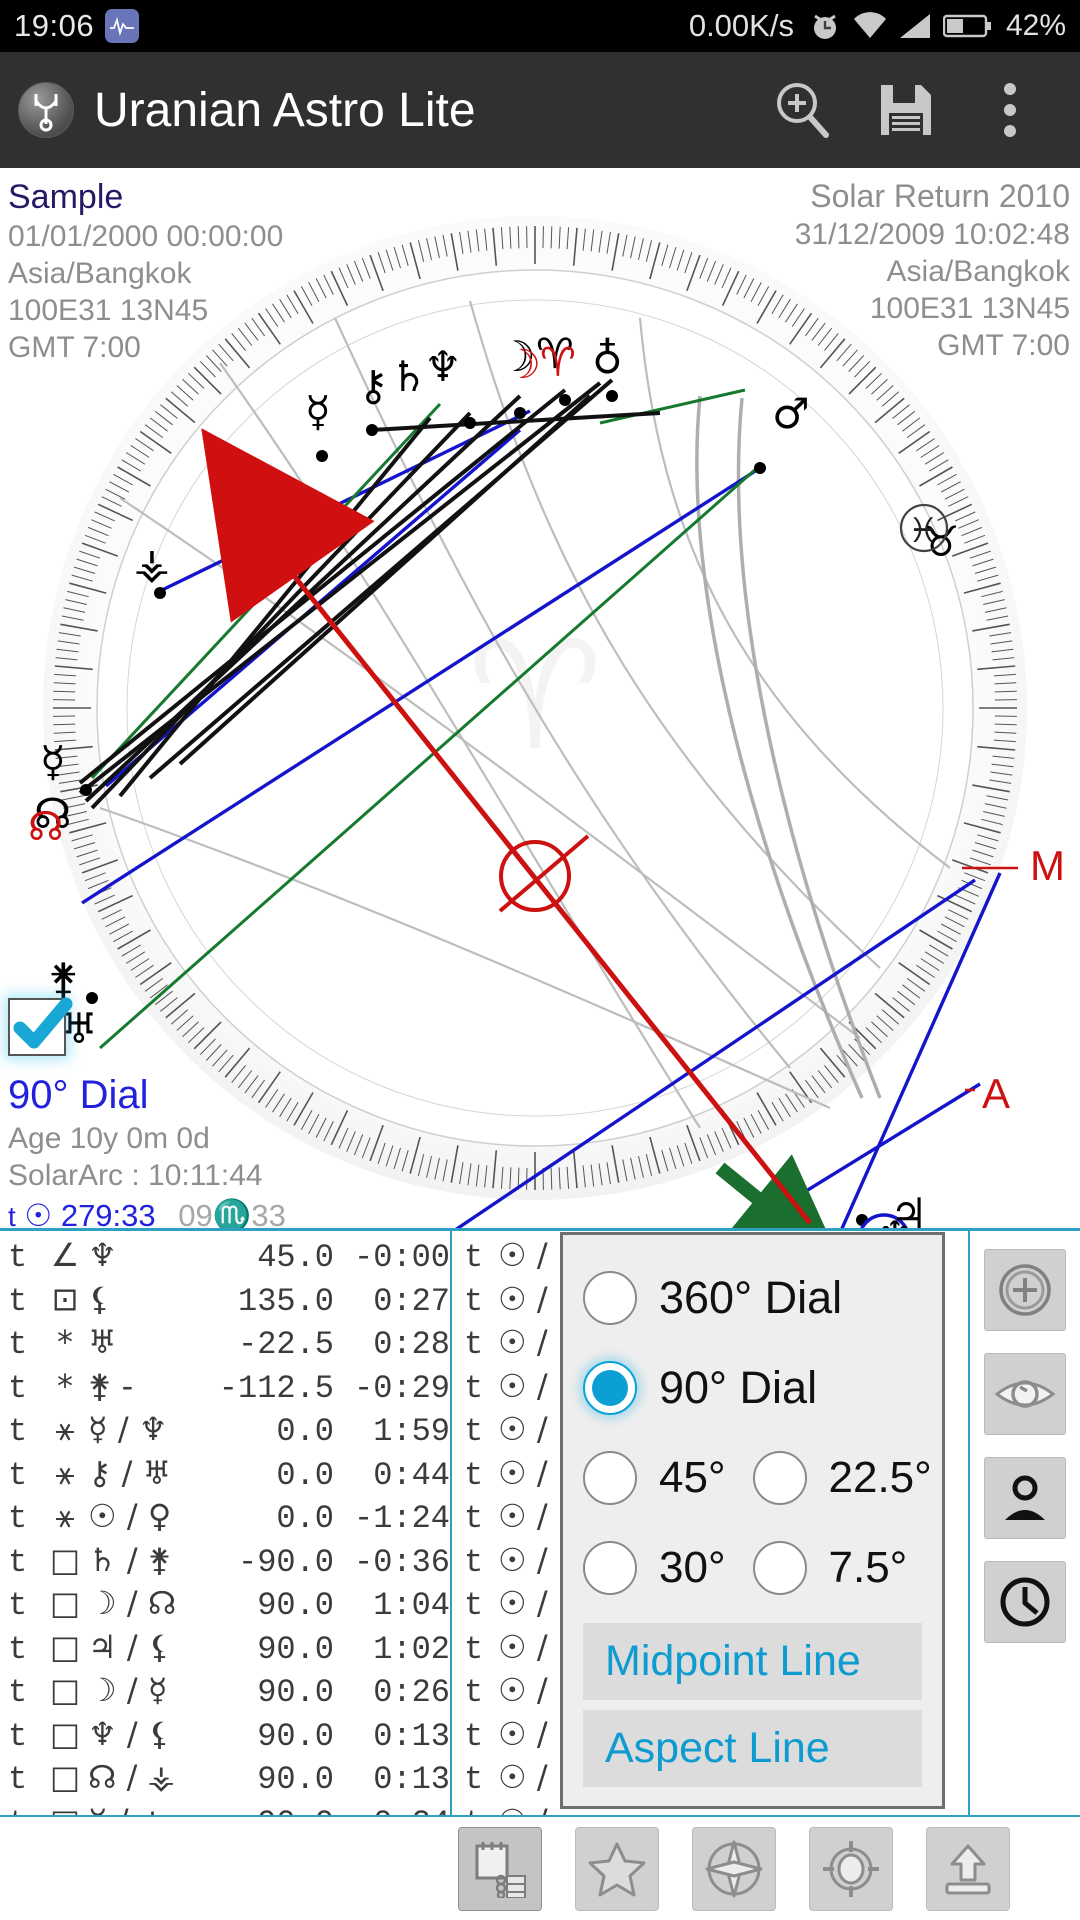 The image size is (1080, 1920). What do you see at coordinates (131, 1777) in the screenshot?
I see `row-bodies: ☊ / ⚶` at bounding box center [131, 1777].